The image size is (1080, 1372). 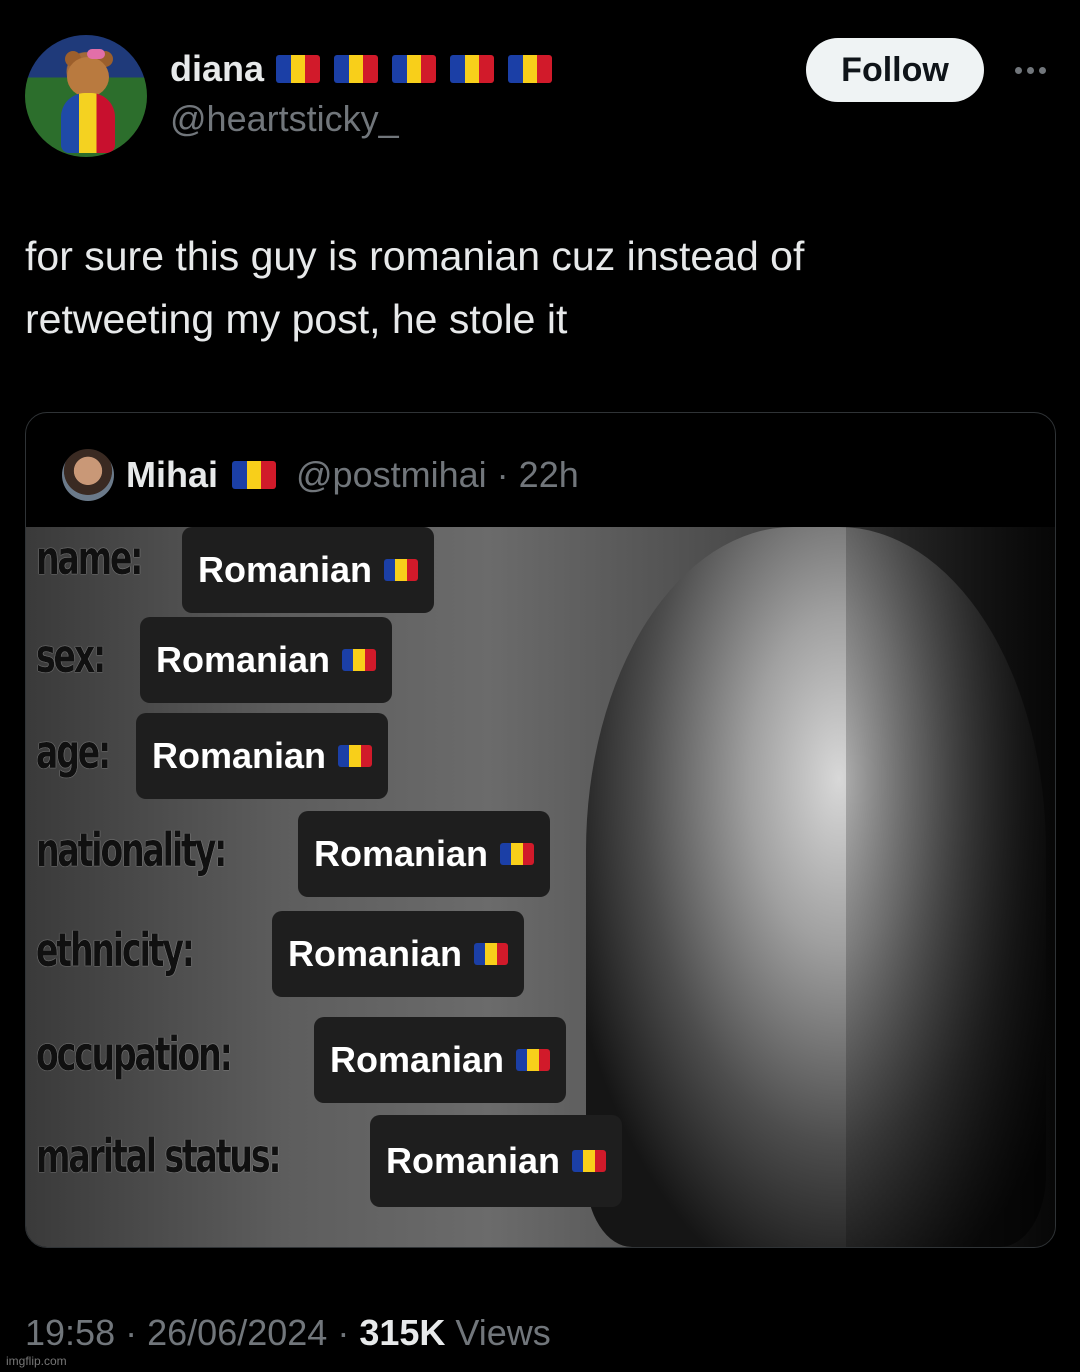 What do you see at coordinates (950, 887) in the screenshot?
I see `meme-shadow` at bounding box center [950, 887].